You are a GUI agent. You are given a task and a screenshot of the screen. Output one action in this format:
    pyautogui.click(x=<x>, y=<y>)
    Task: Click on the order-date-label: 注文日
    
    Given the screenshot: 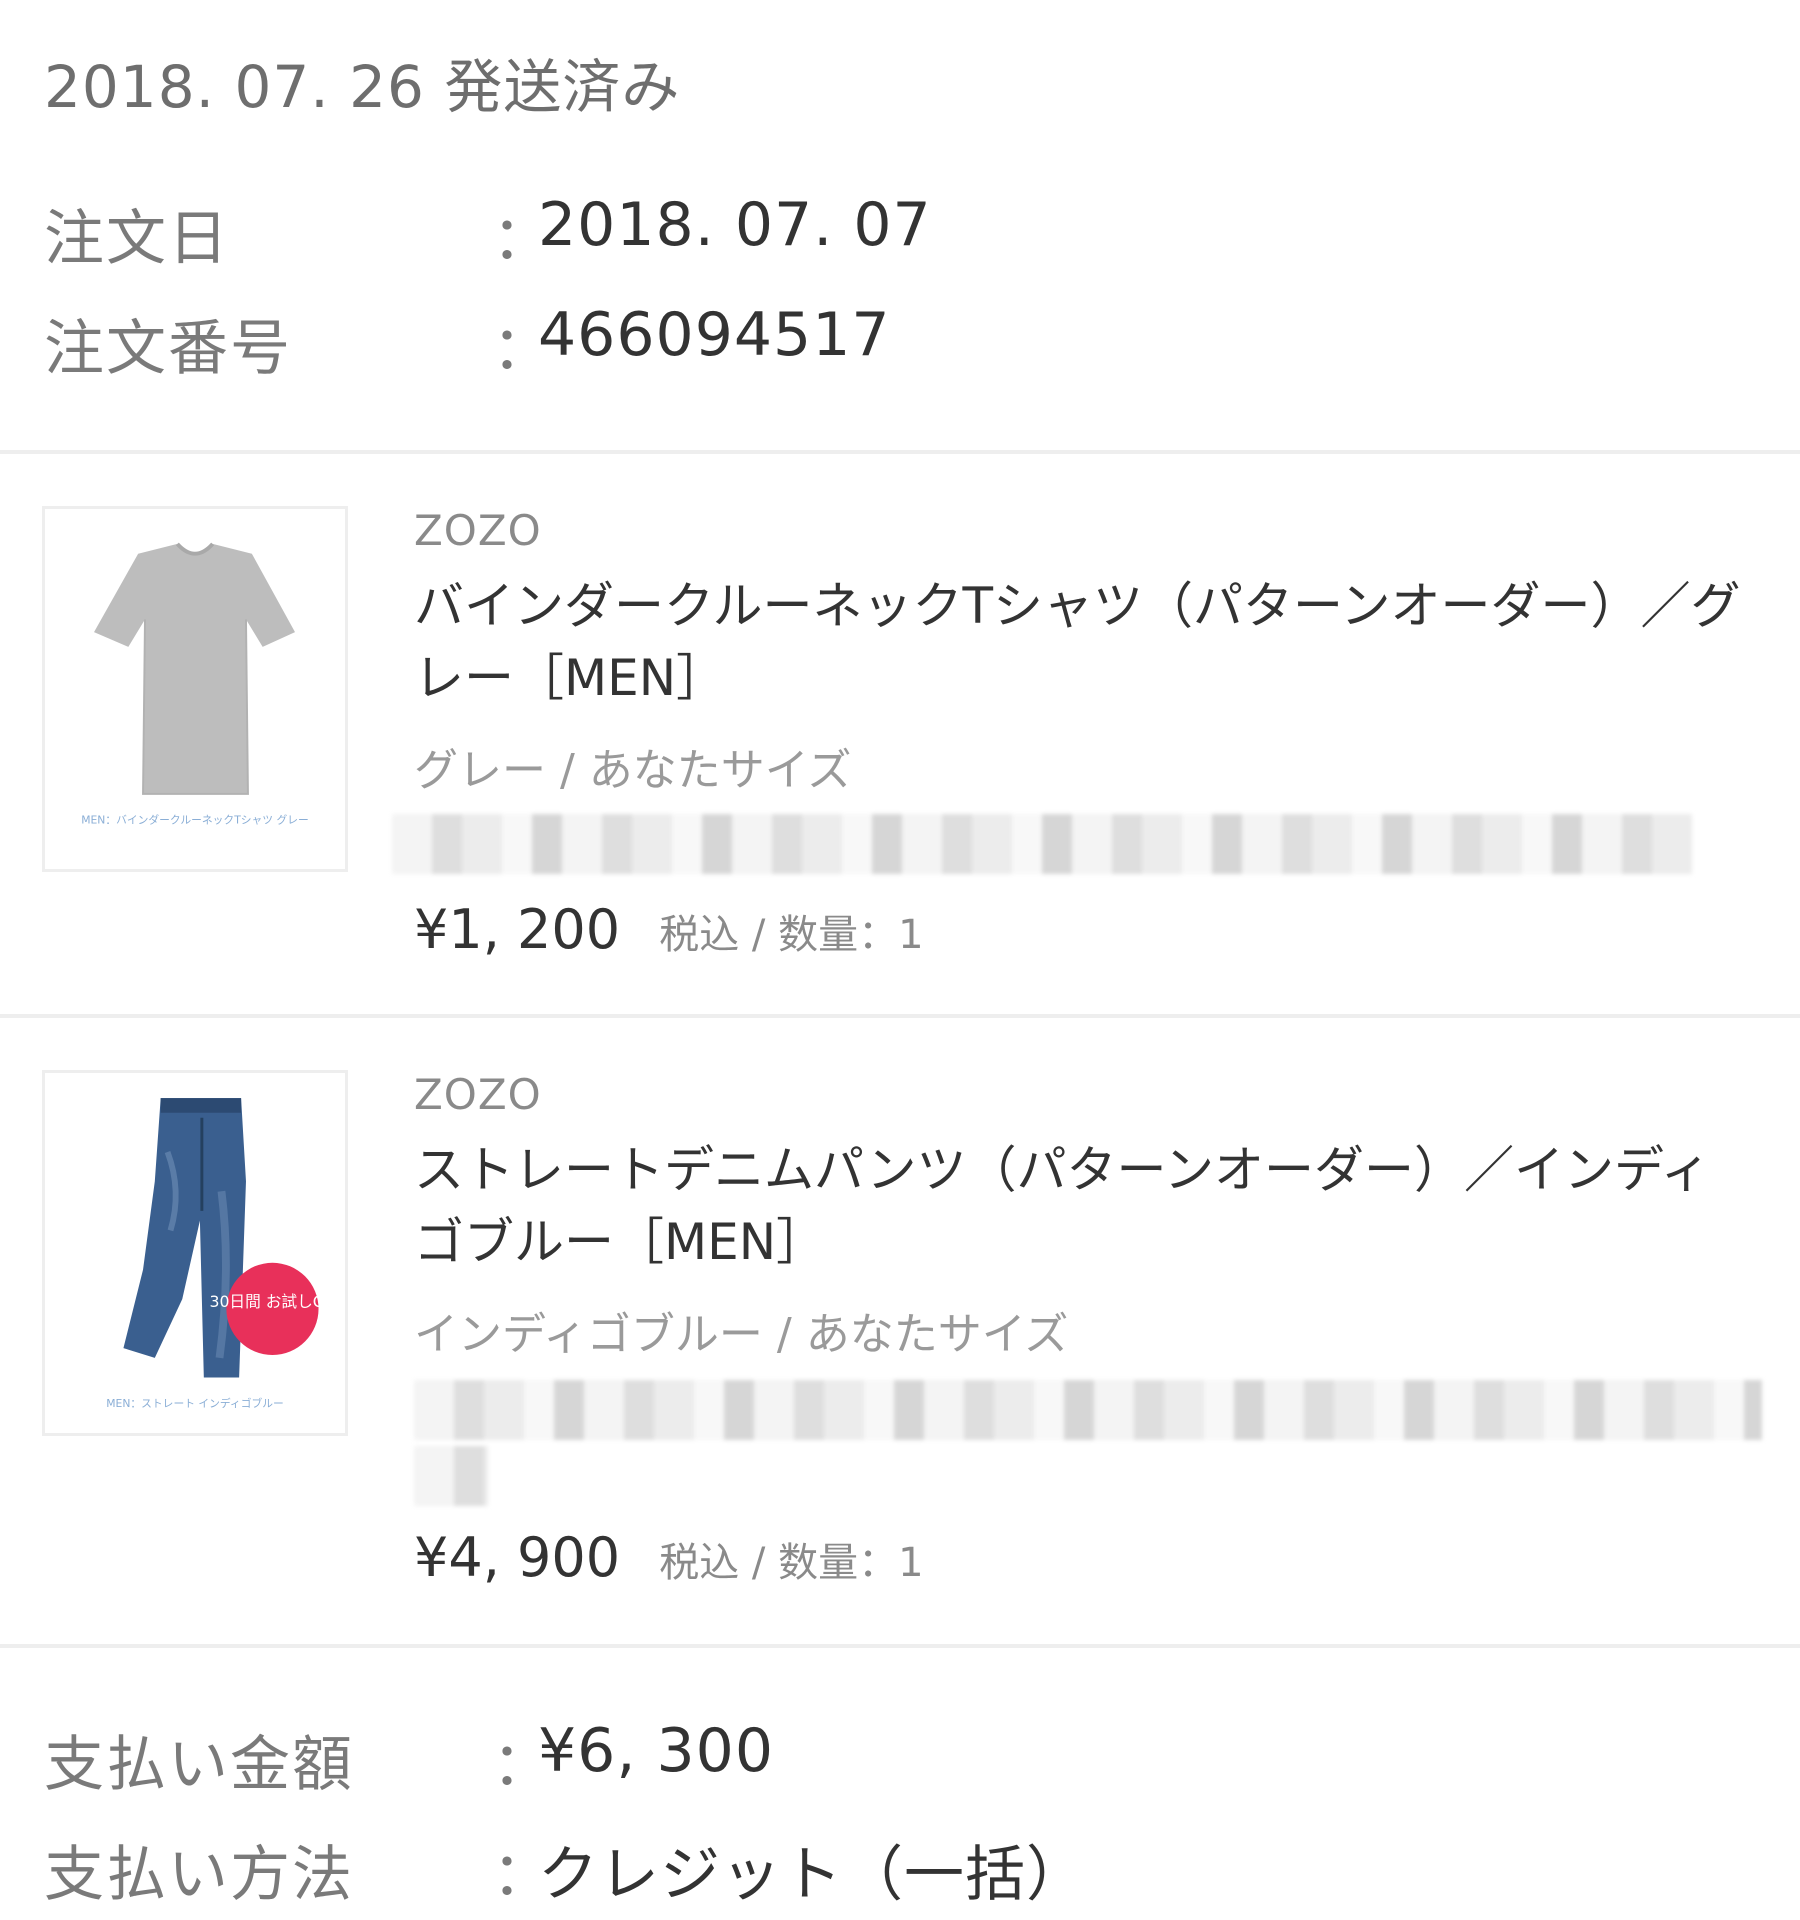 What is the action you would take?
    pyautogui.click(x=137, y=239)
    